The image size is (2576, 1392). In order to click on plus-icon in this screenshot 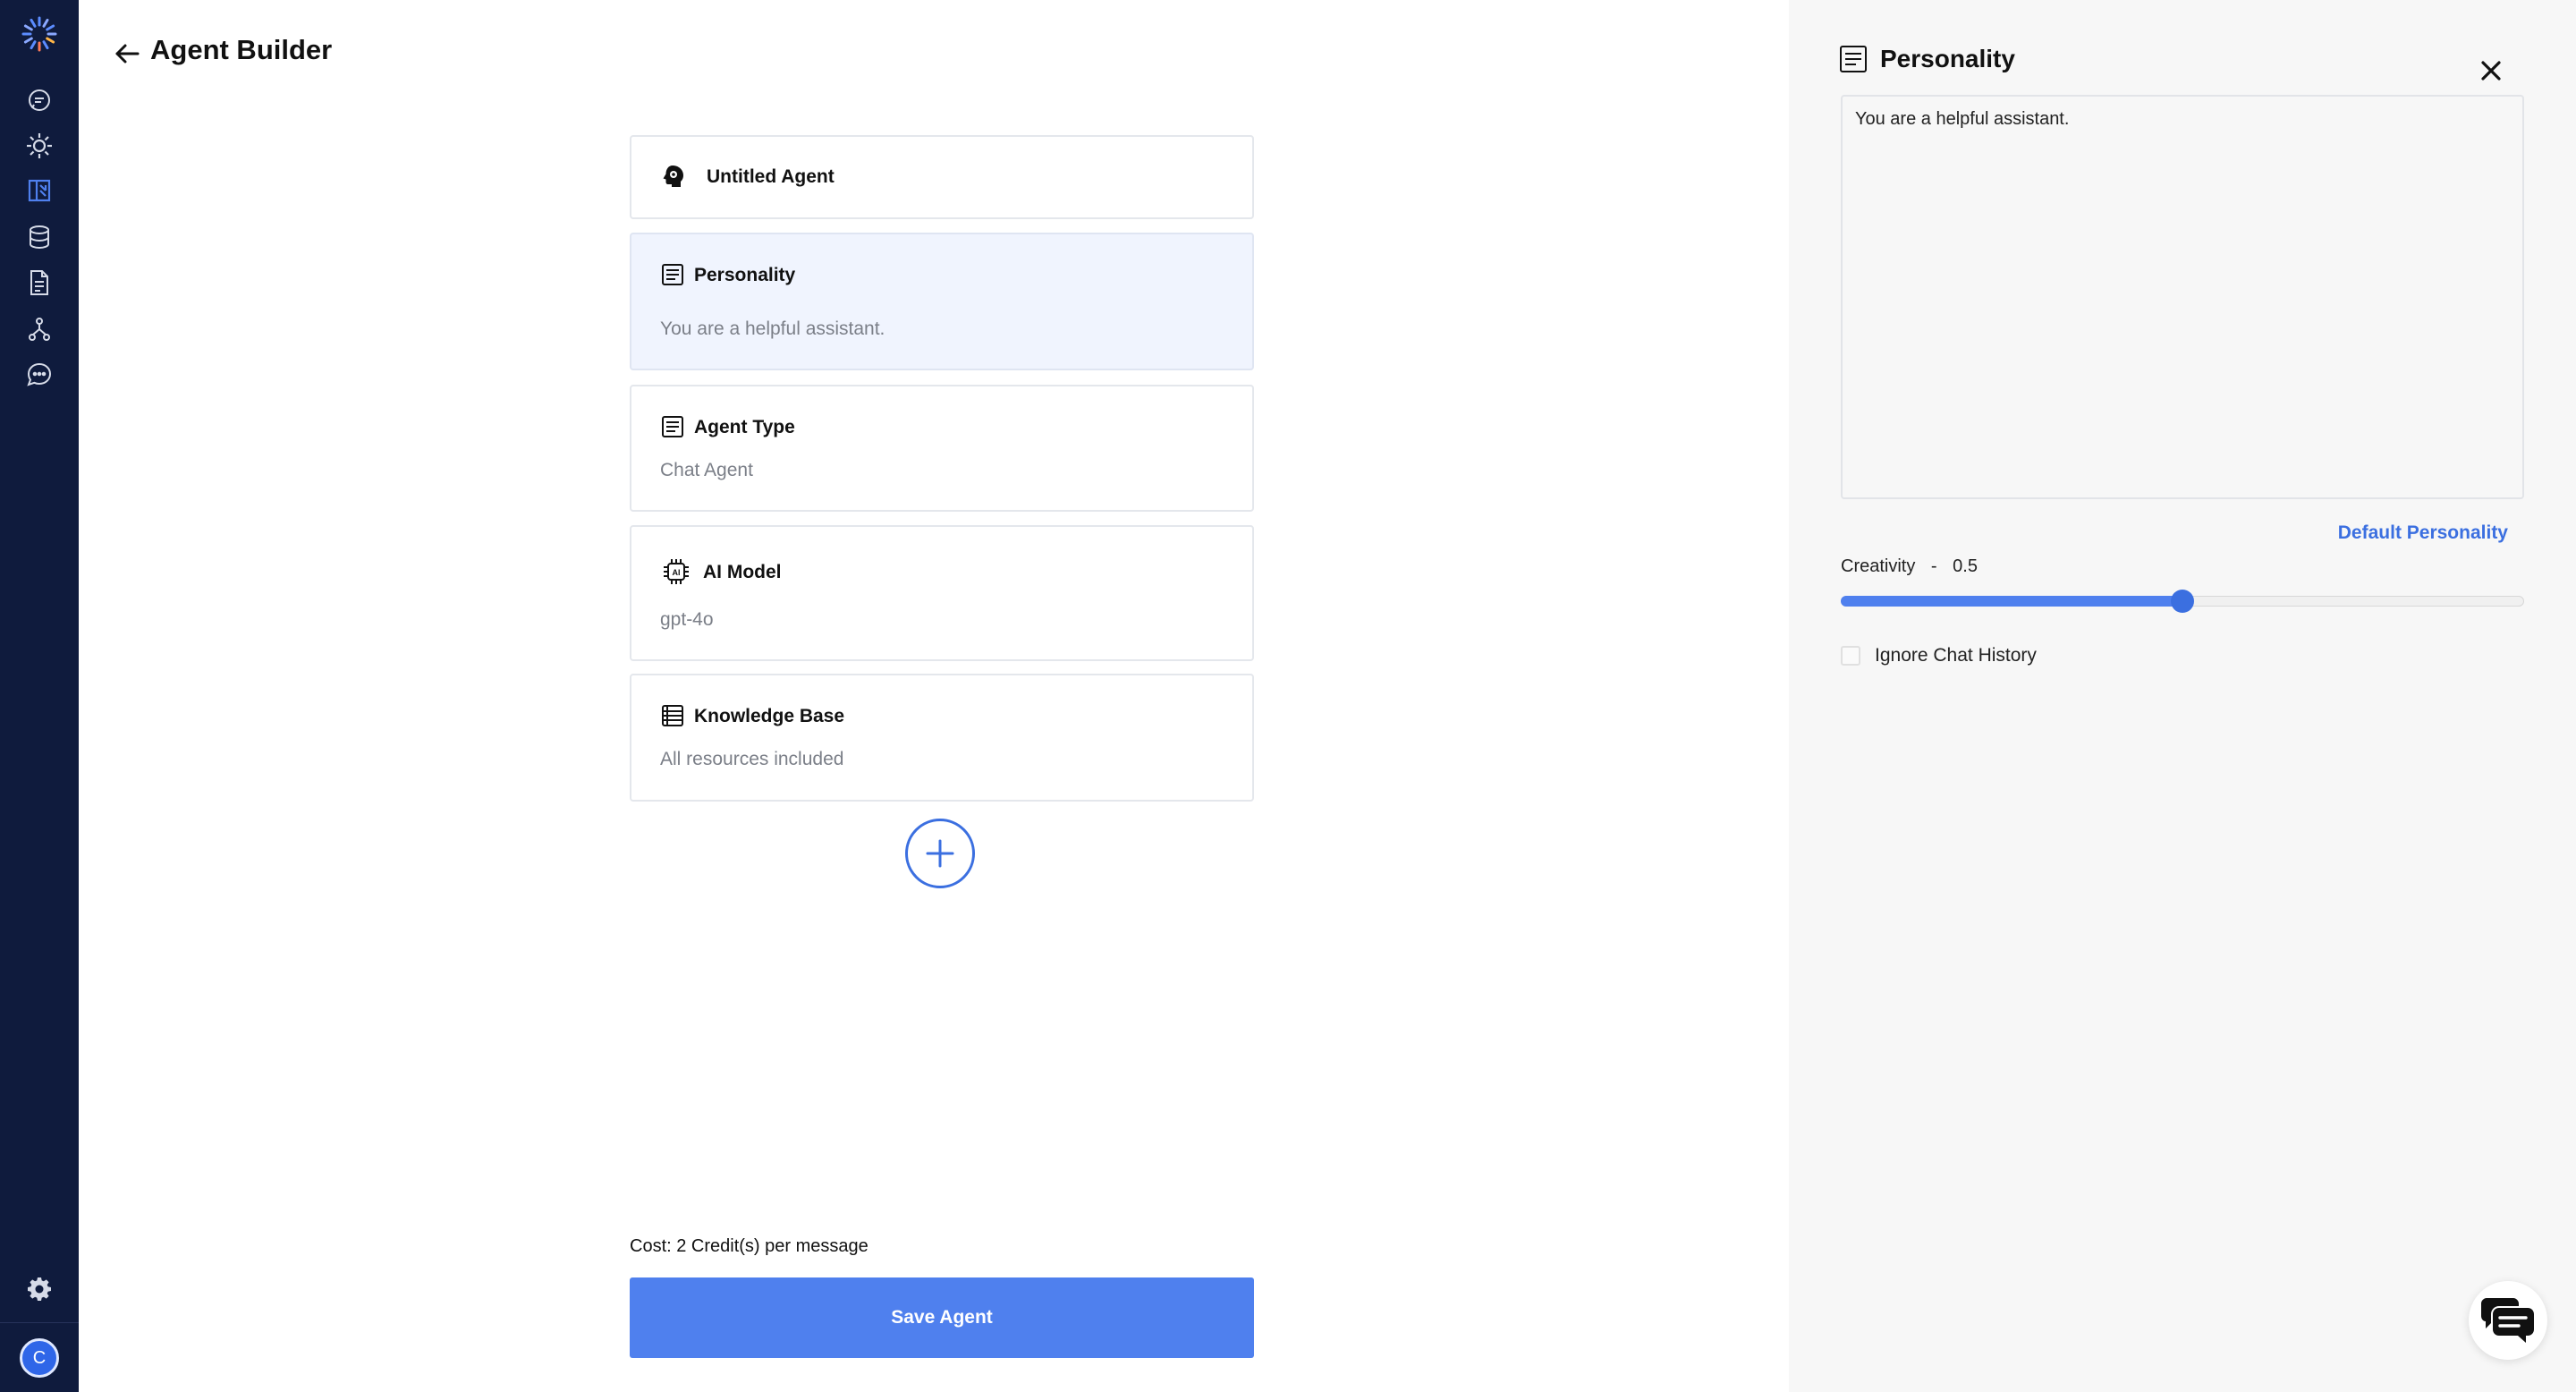, I will do `click(940, 853)`.